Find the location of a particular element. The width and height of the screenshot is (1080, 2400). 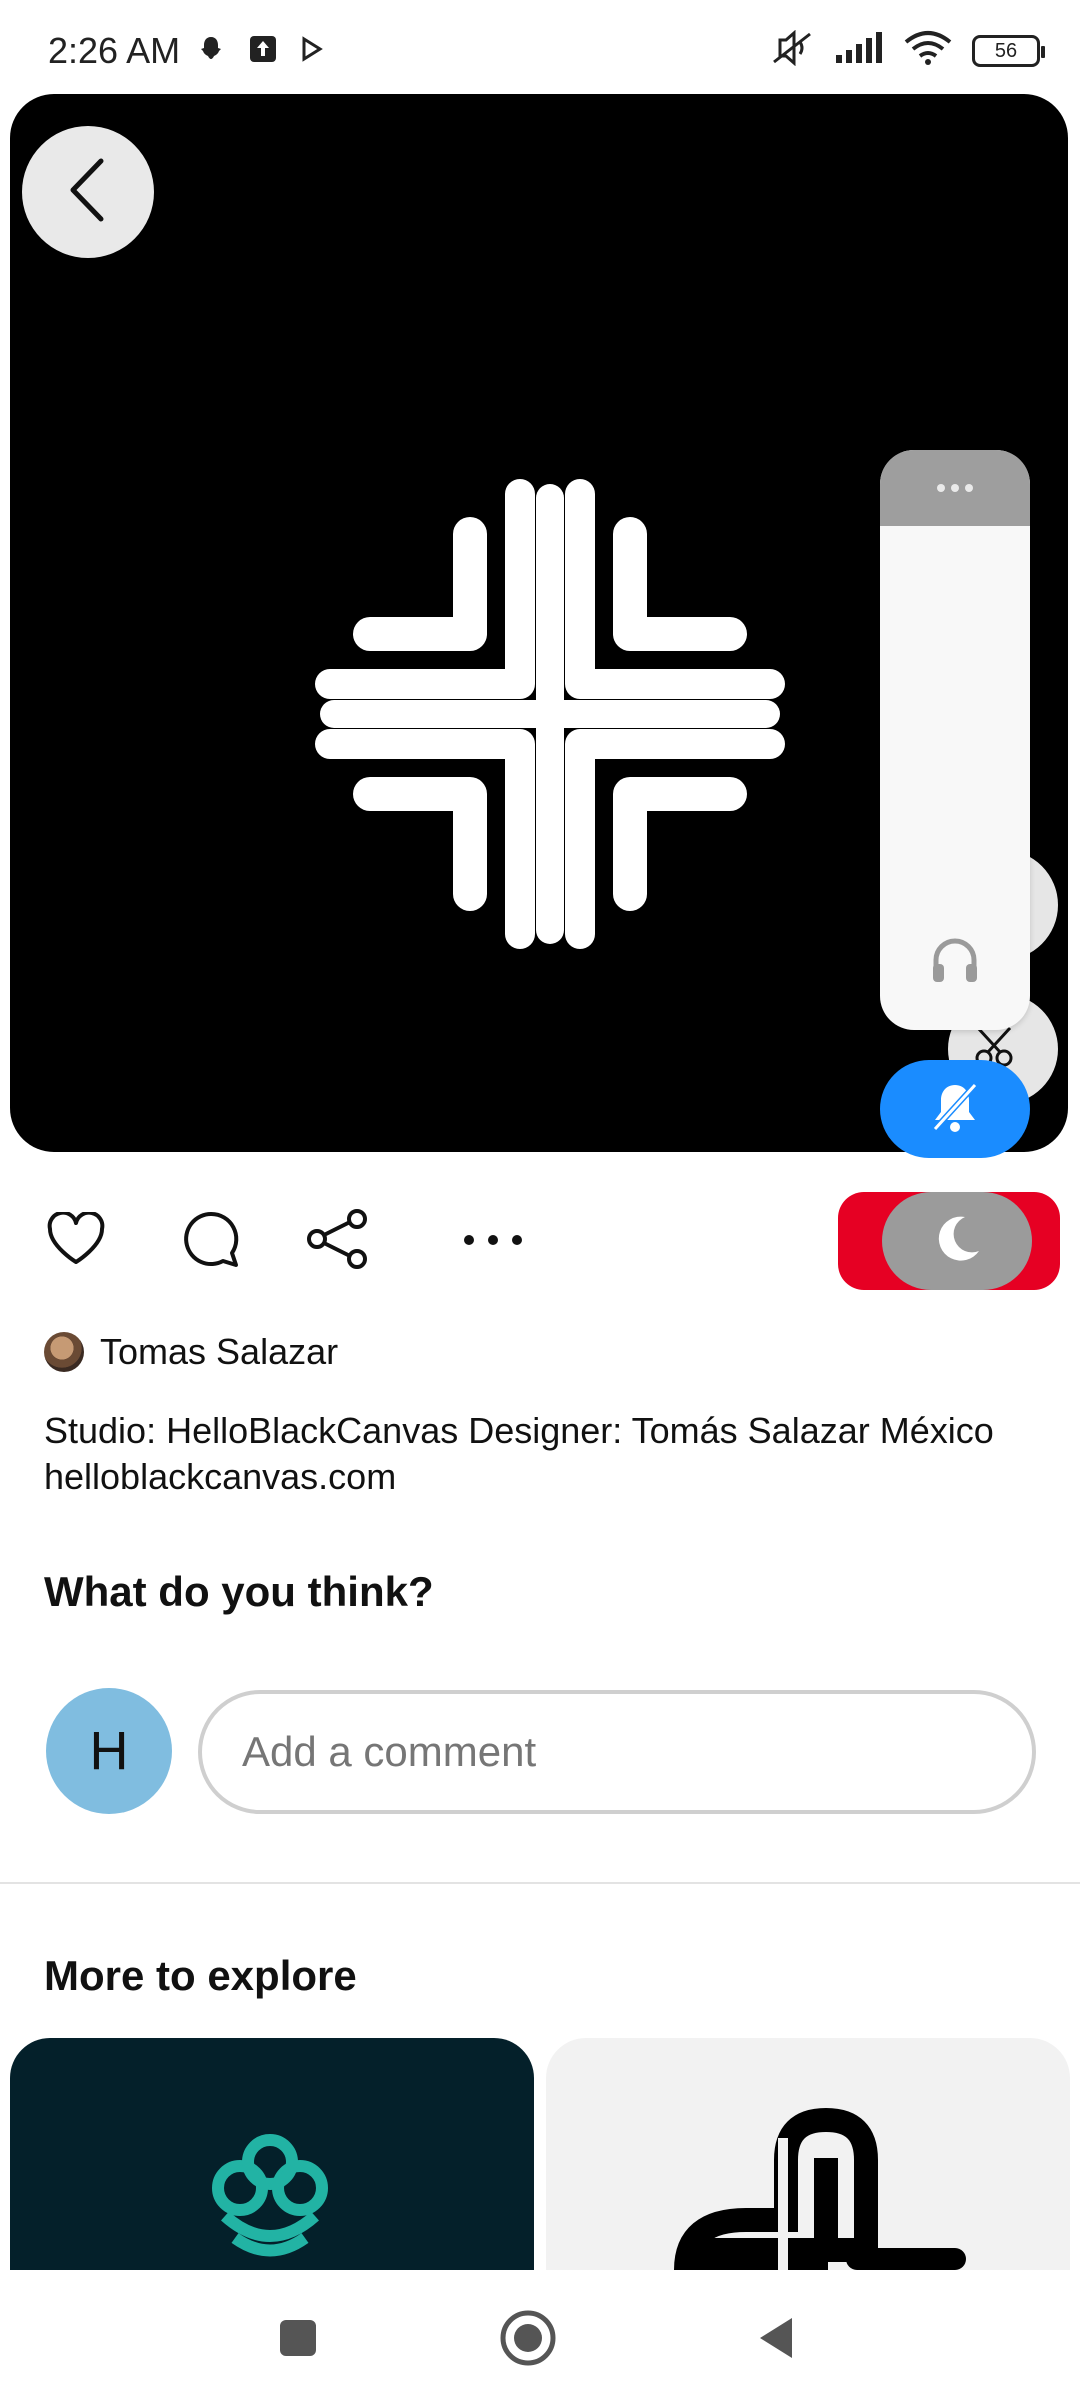

more-to-explore-heading: More to explore is located at coordinates (200, 1975).